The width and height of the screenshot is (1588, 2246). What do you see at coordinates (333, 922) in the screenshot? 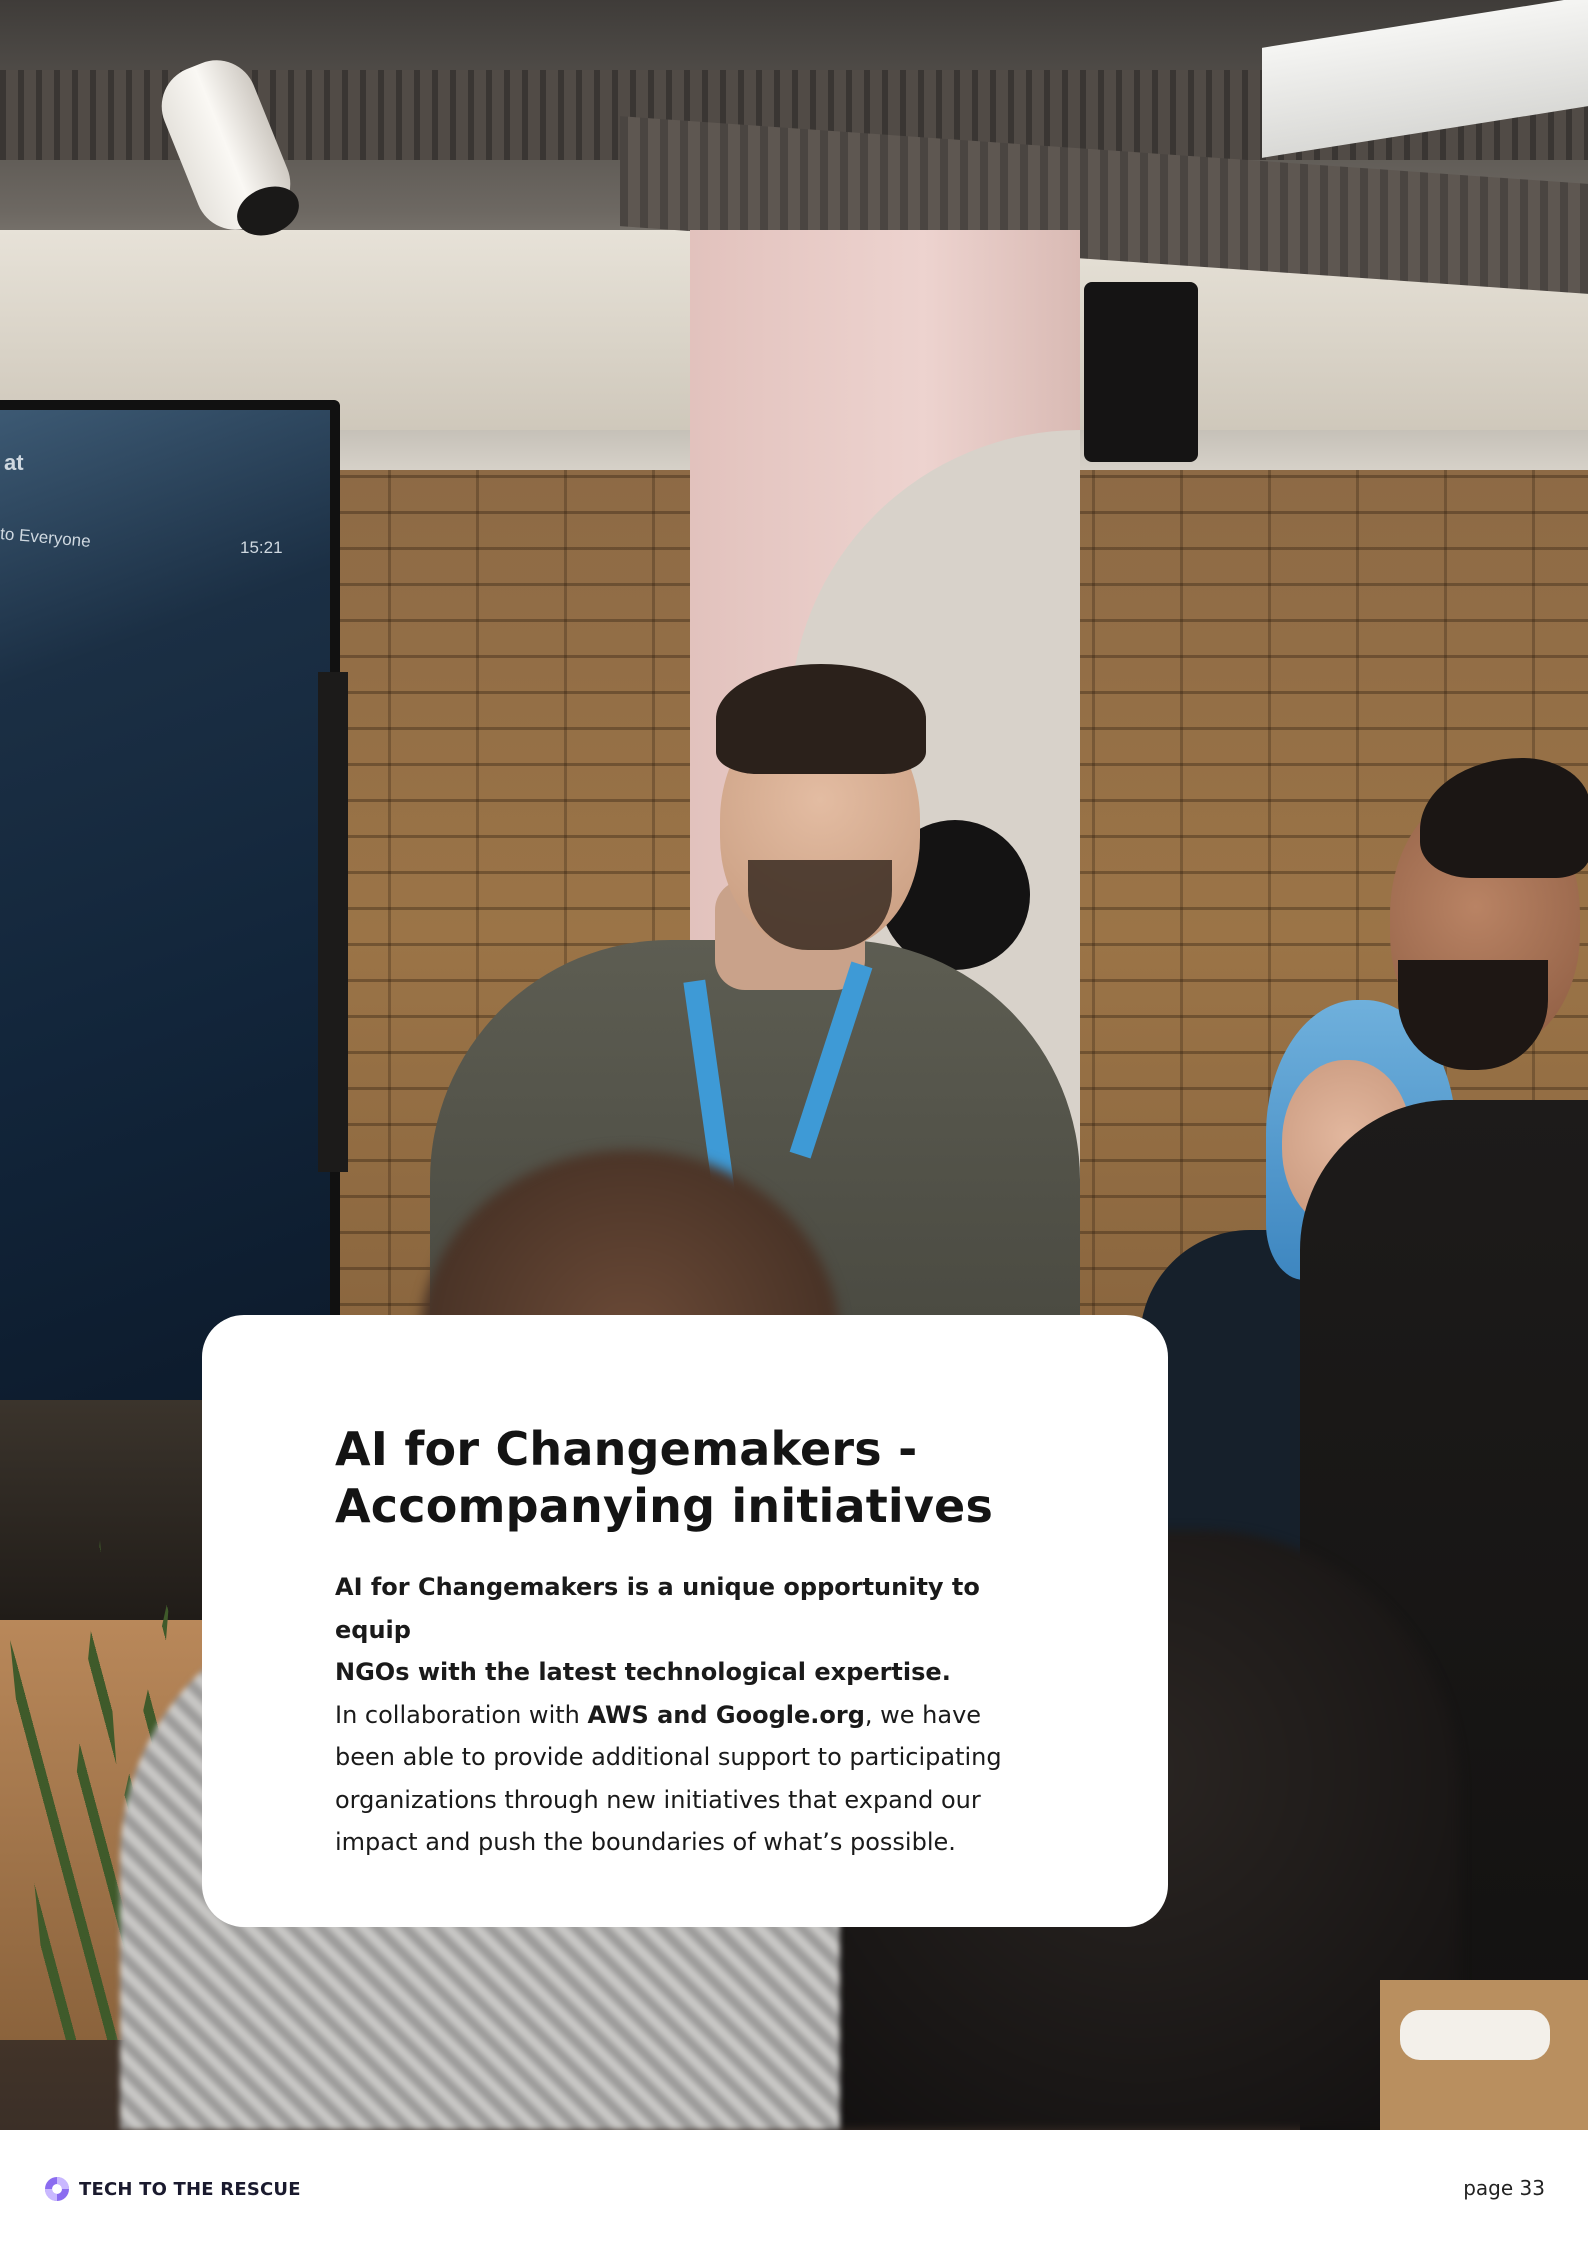
I see `screen-bezel` at bounding box center [333, 922].